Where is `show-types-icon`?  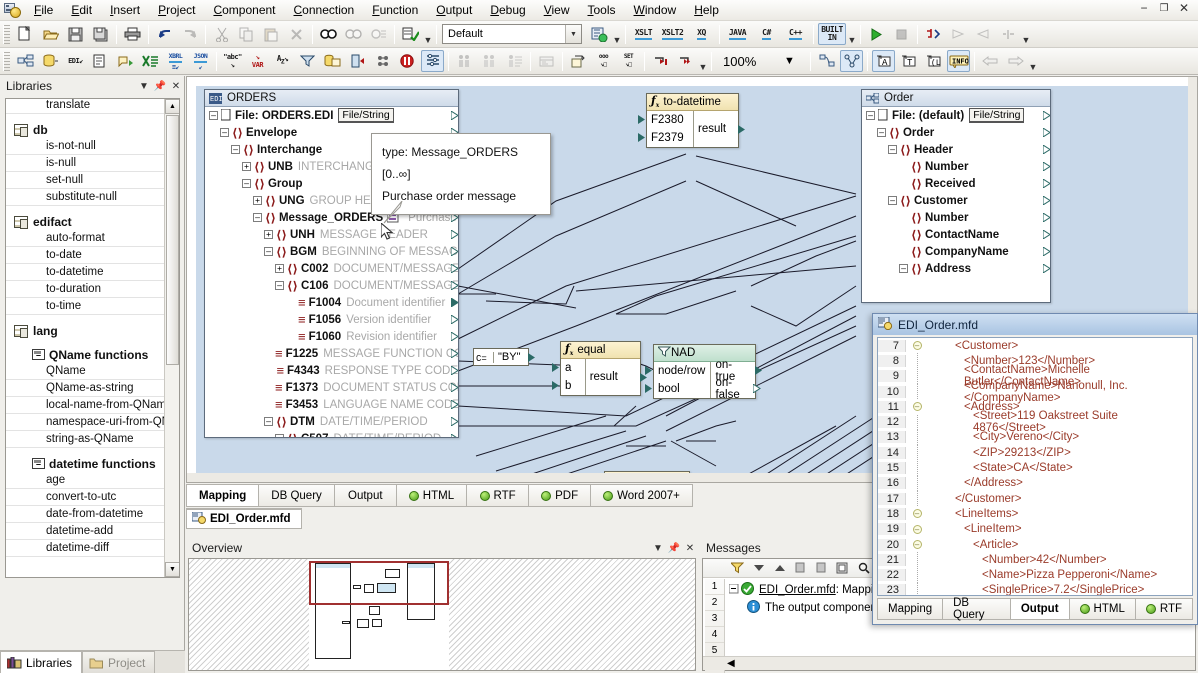 show-types-icon is located at coordinates (546, 61).